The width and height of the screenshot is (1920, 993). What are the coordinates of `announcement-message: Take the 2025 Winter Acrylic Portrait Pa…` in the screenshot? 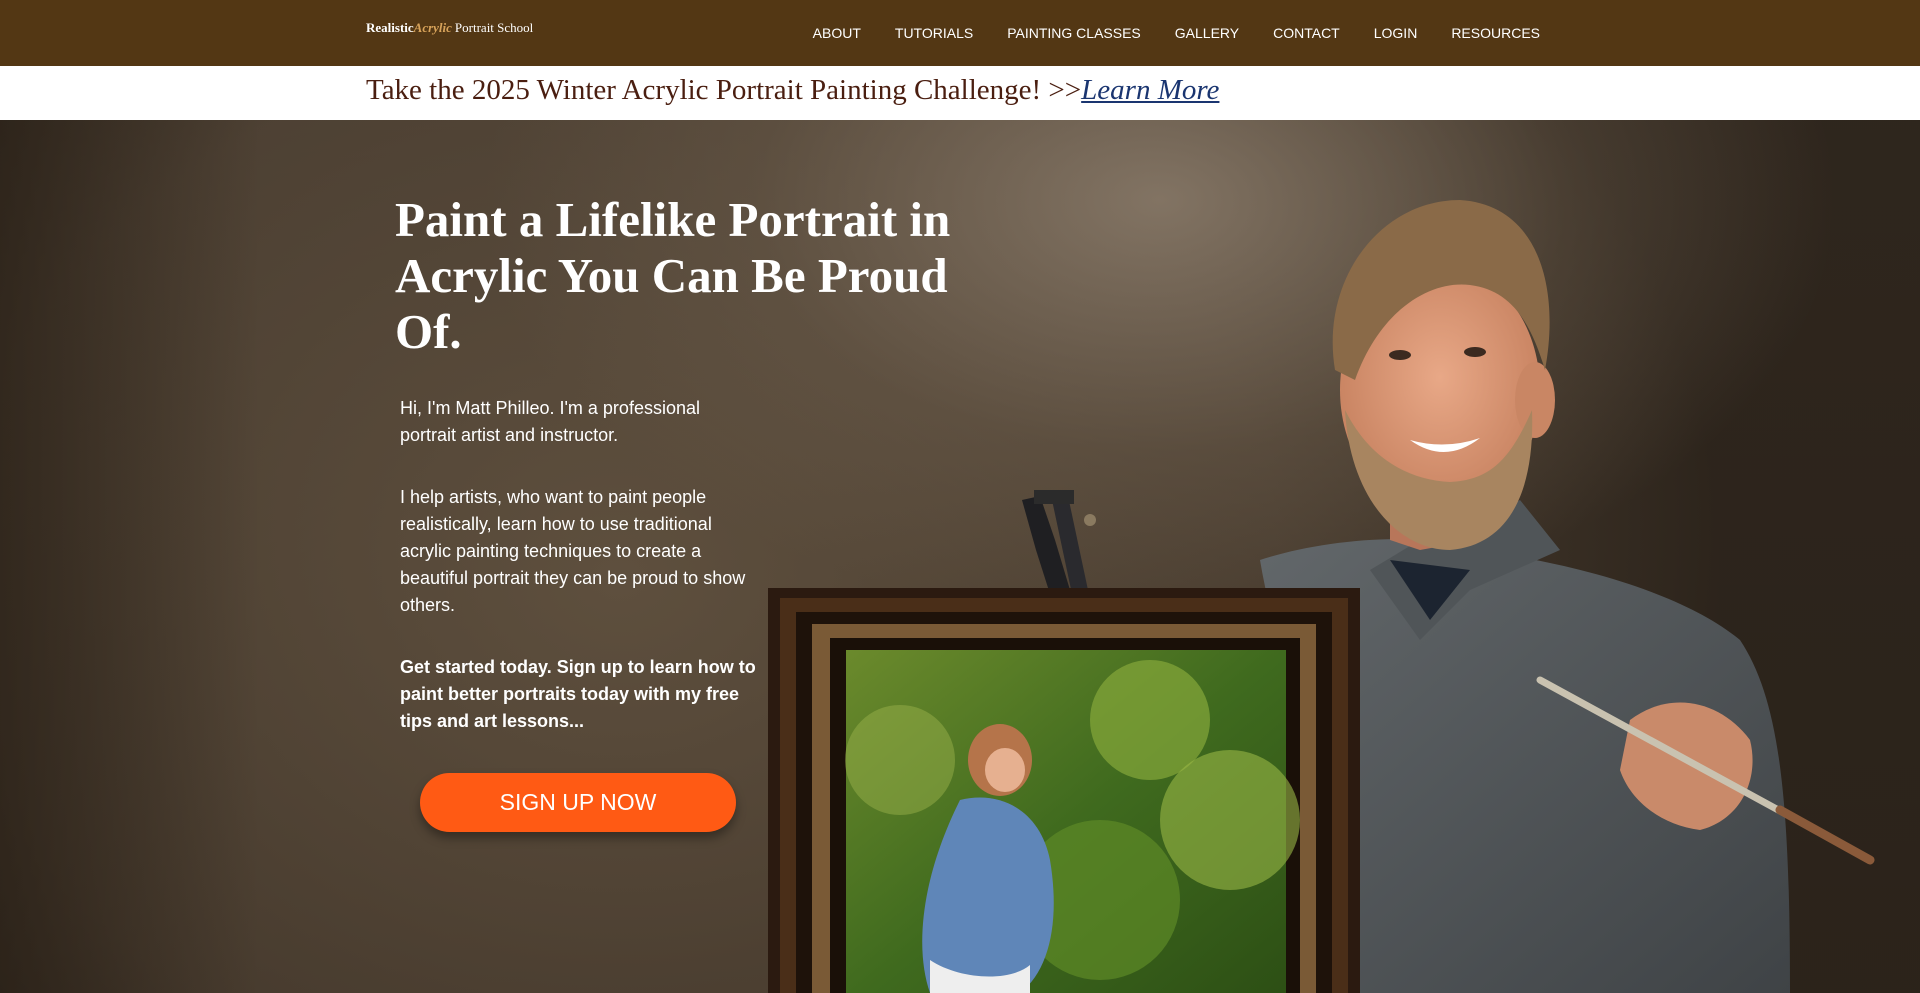 It's located at (724, 90).